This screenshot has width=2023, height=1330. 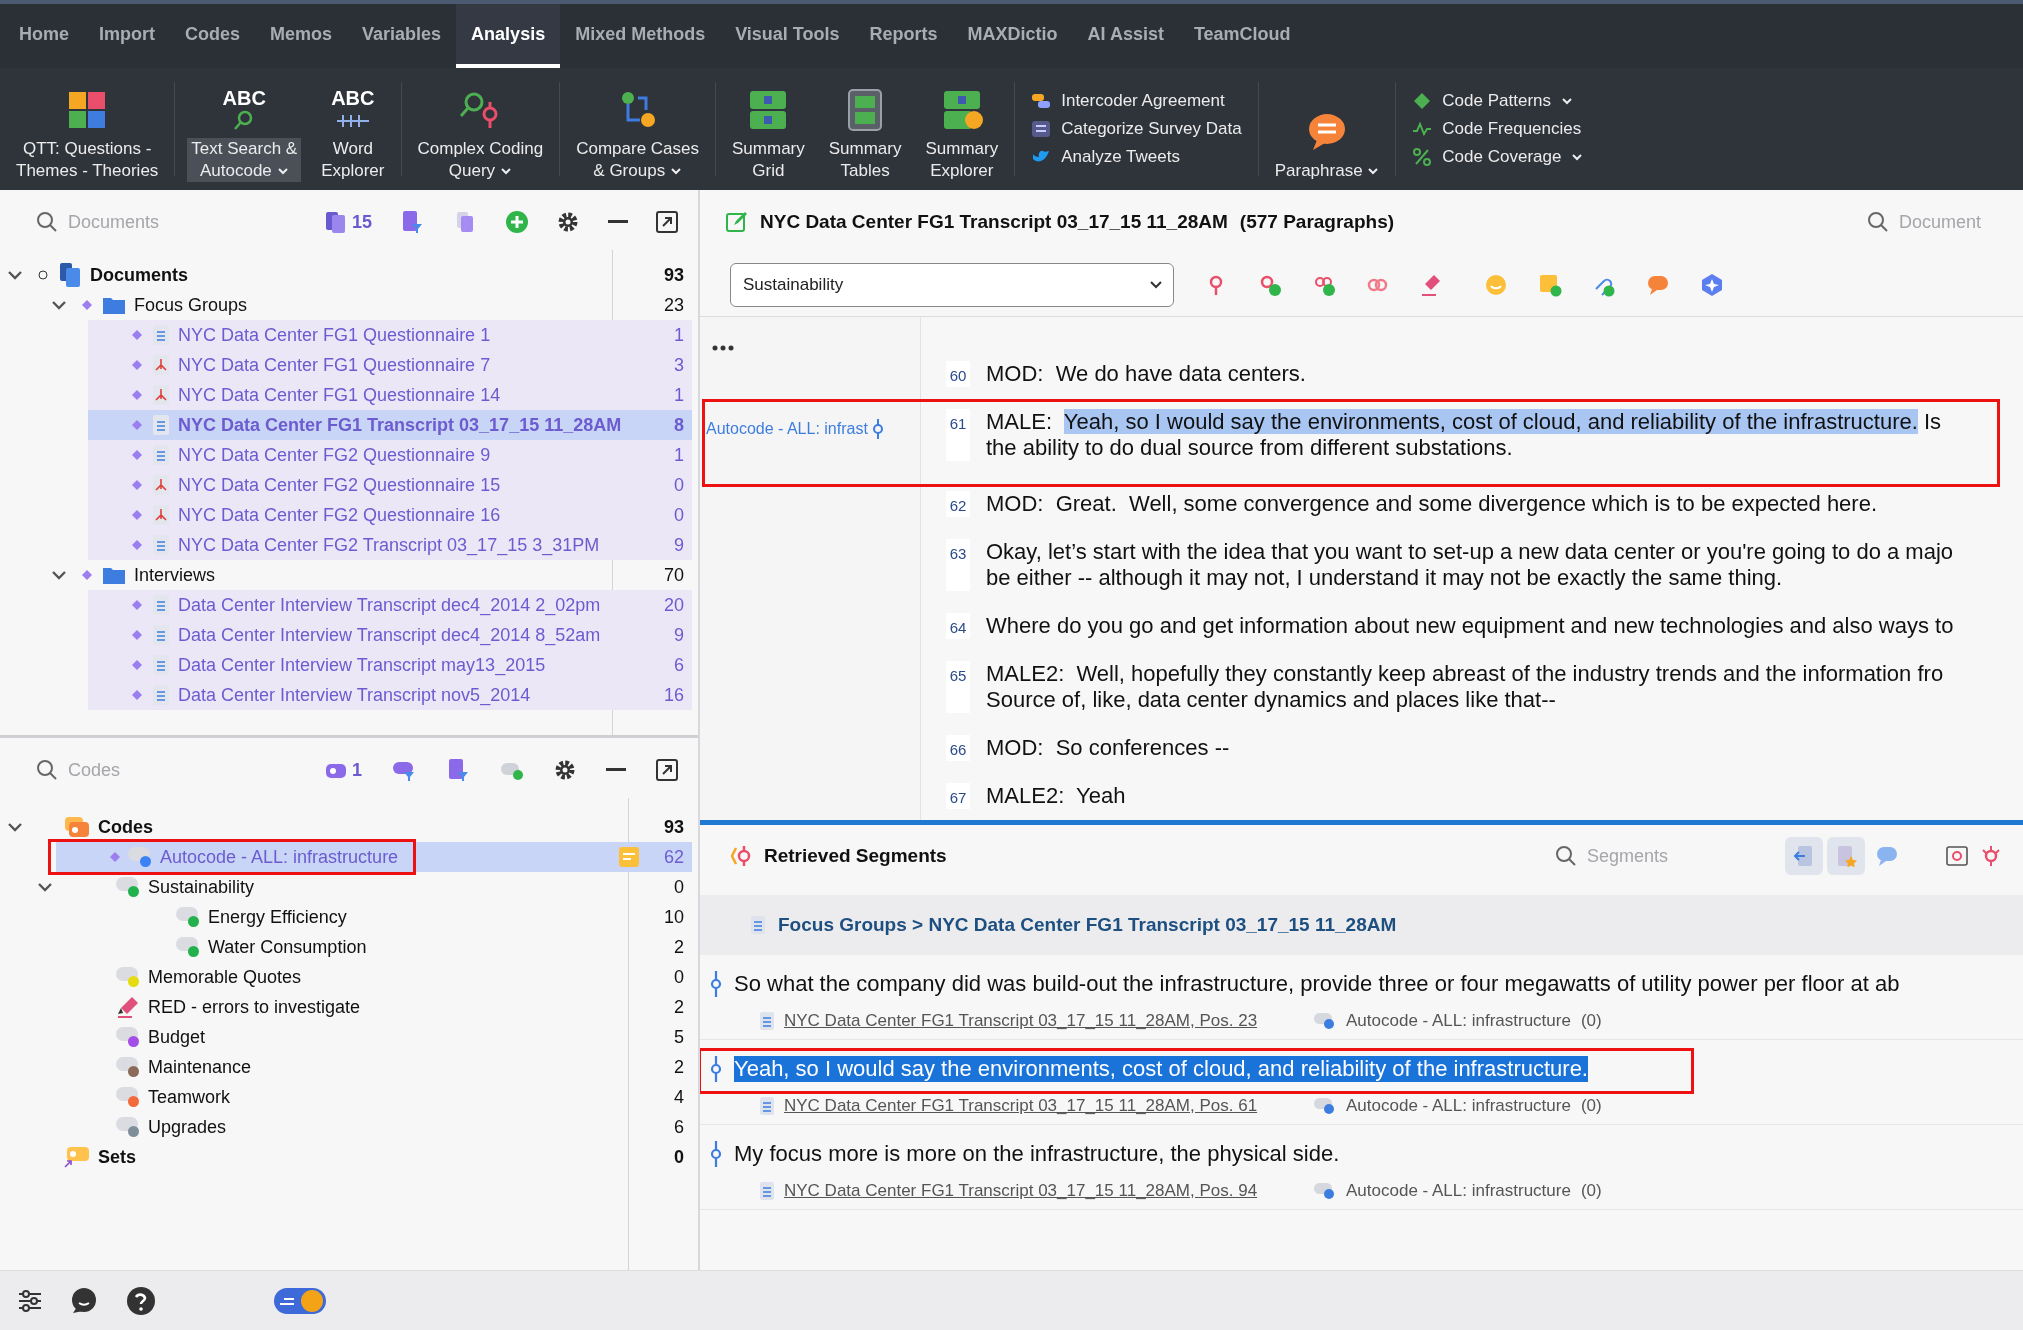 What do you see at coordinates (1136, 157) in the screenshot?
I see `ribbon-list-item: Analyze Tweets` at bounding box center [1136, 157].